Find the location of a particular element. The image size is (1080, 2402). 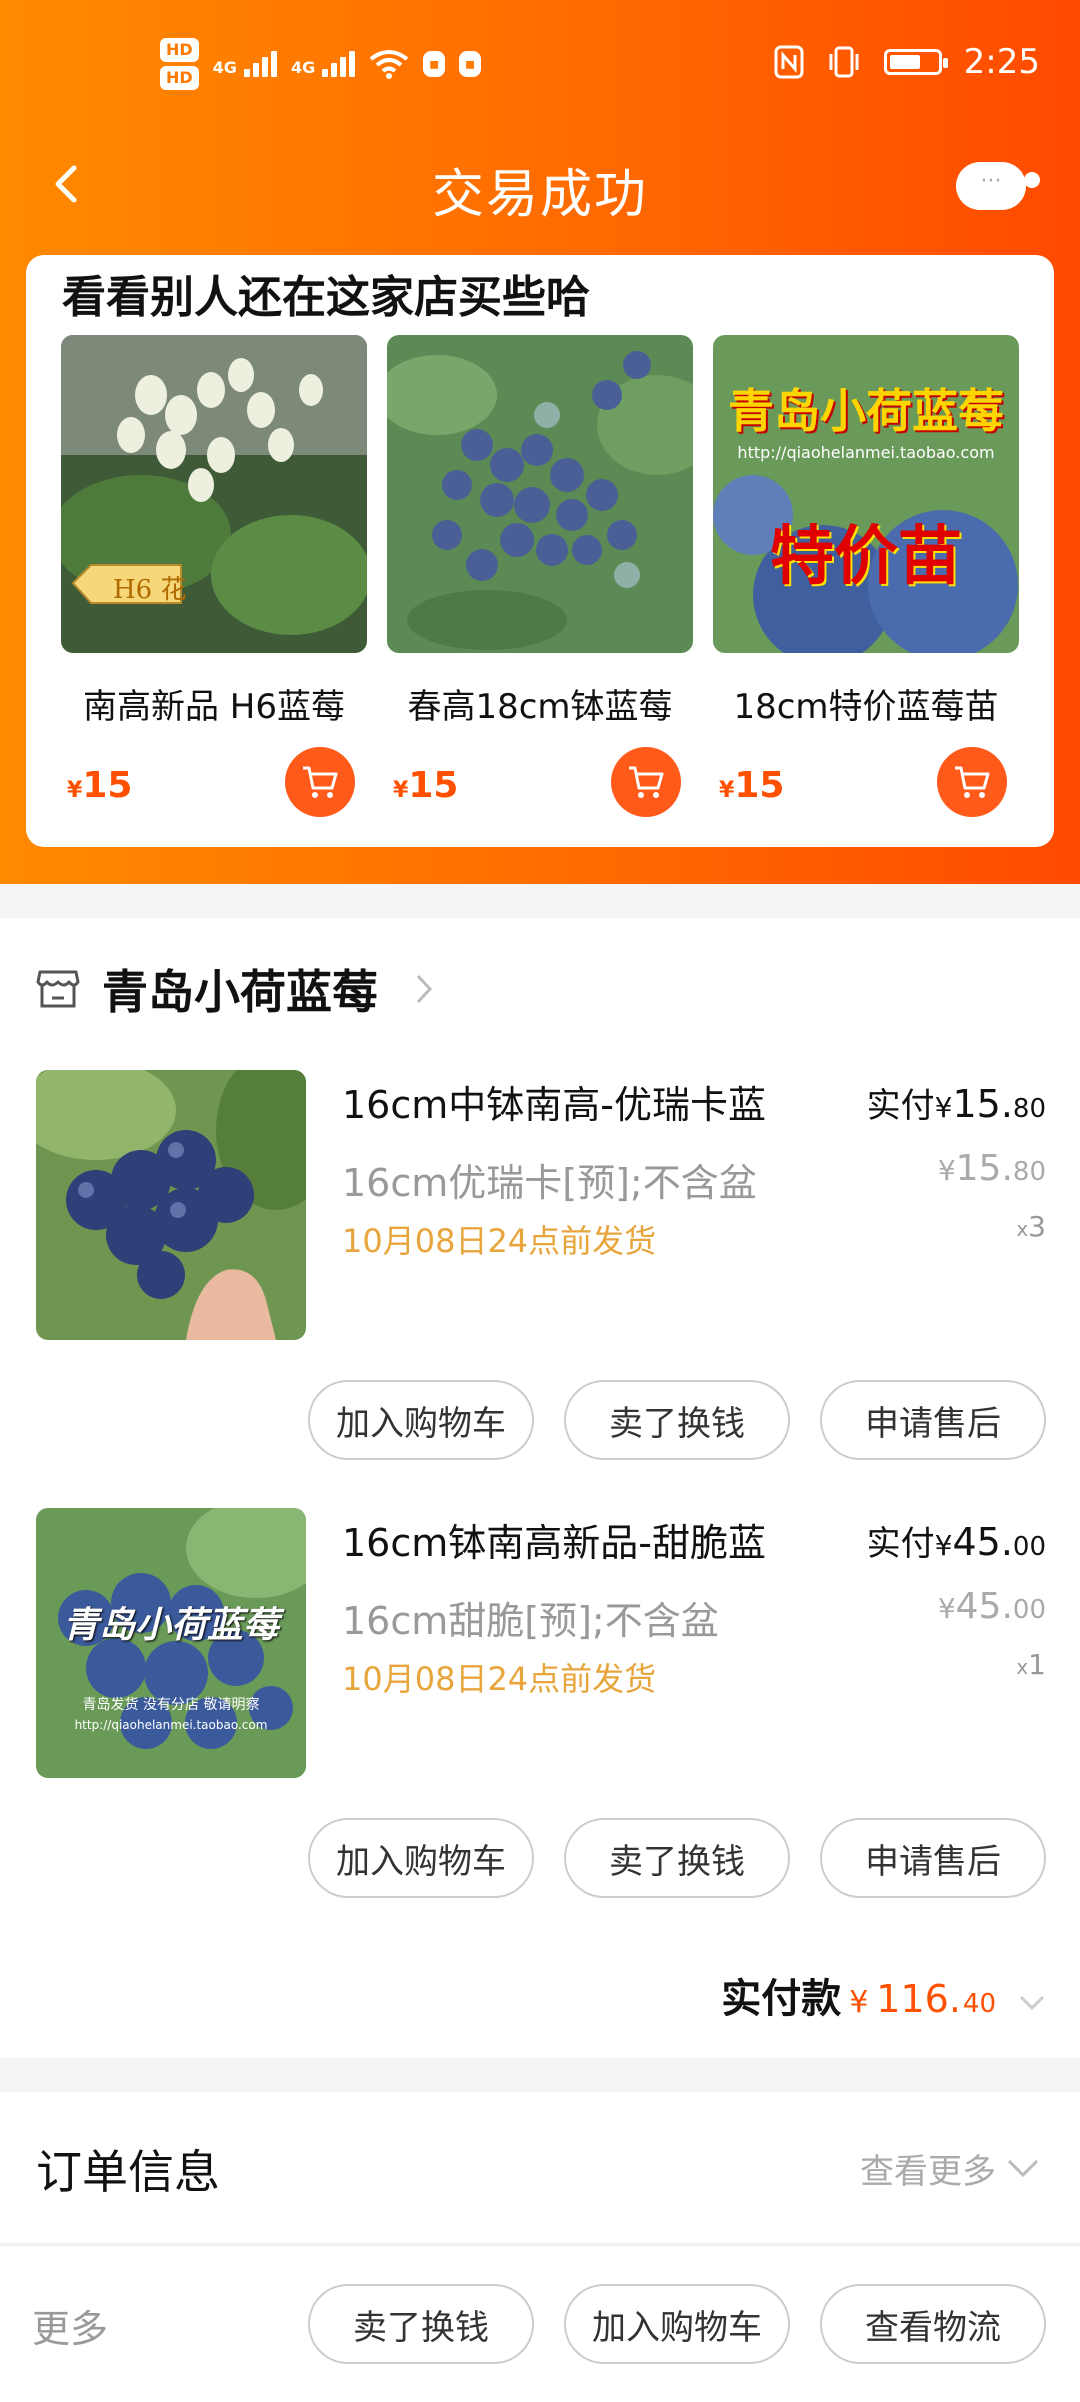

status-indicators: HD HD 4G 4G ◼ ◼ is located at coordinates (321, 64).